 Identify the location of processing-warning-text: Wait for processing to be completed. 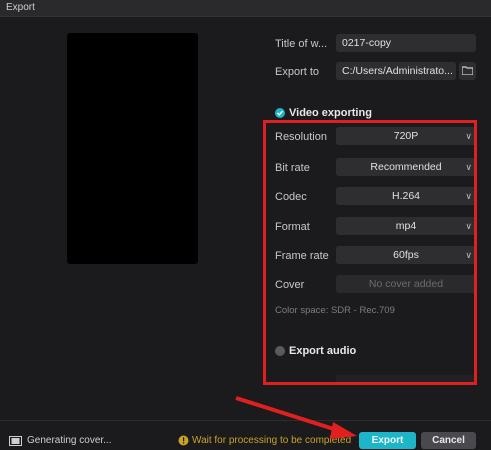
(272, 440).